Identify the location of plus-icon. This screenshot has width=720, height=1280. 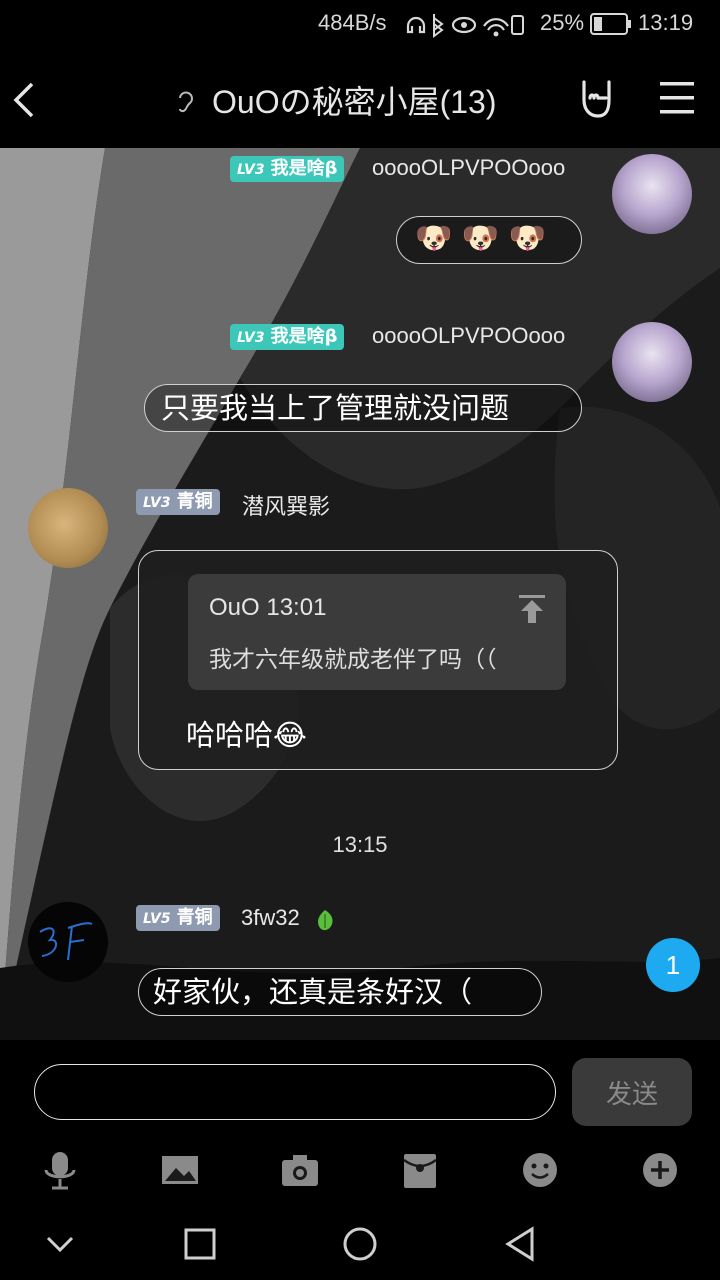
(660, 1170).